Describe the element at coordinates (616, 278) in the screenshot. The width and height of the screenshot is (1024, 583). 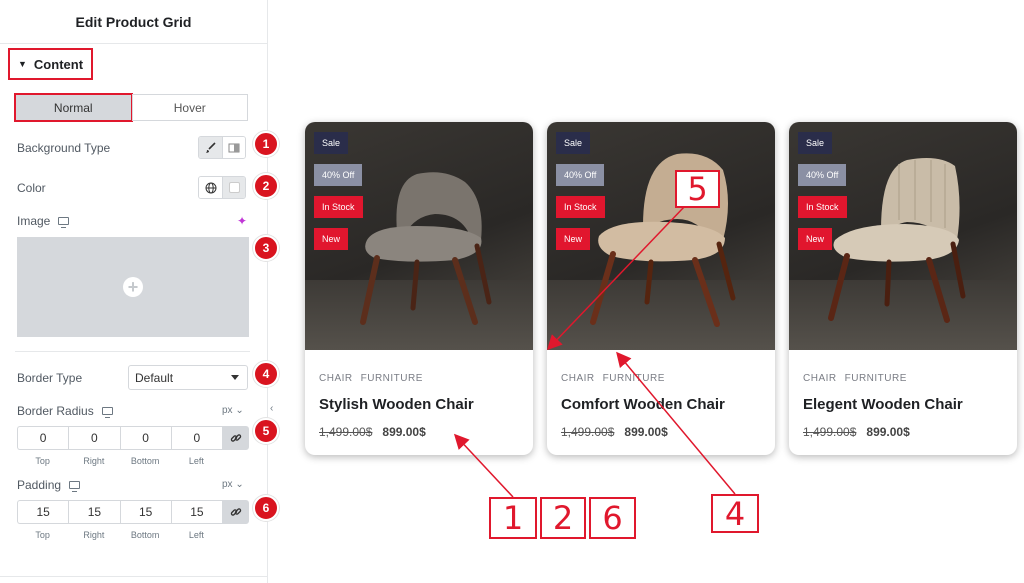
I see `arrow-to-corner` at that location.